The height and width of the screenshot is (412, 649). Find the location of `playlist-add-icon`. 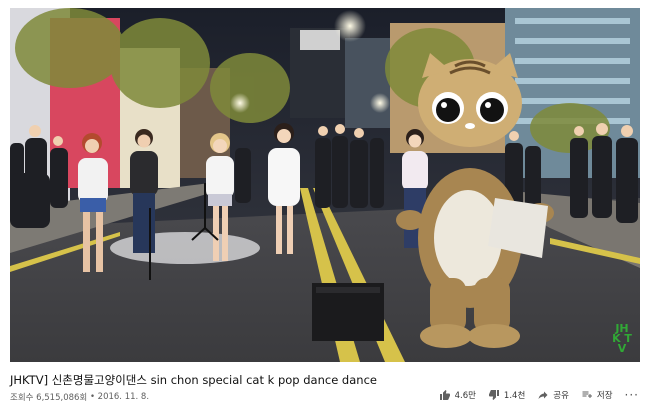

playlist-add-icon is located at coordinates (587, 394).